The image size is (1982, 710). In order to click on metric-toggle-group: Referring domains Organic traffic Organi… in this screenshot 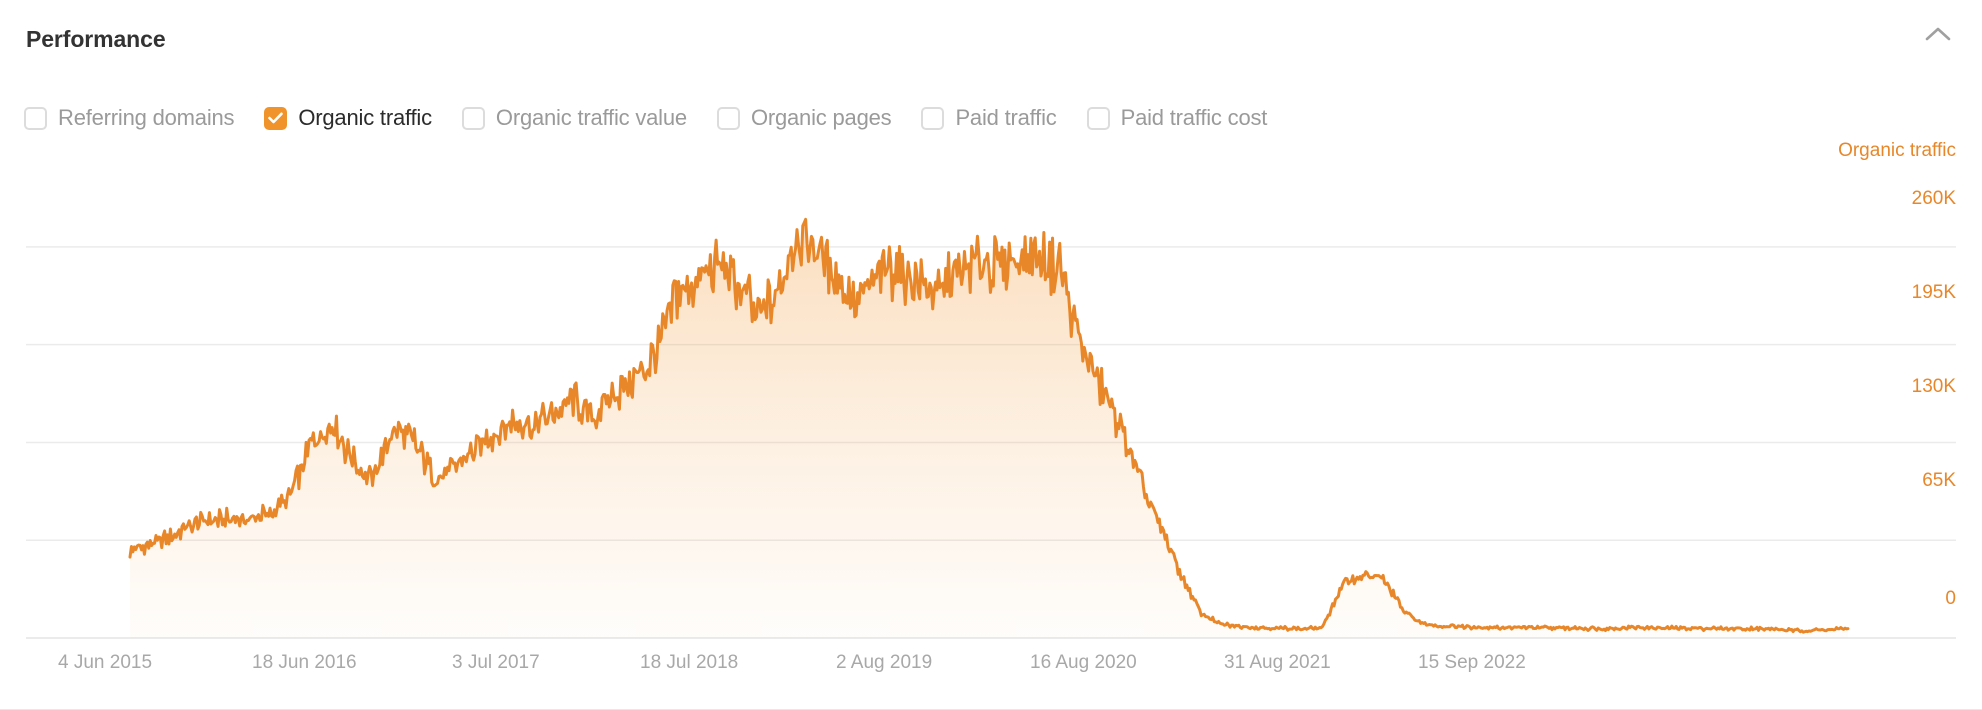, I will do `click(645, 118)`.